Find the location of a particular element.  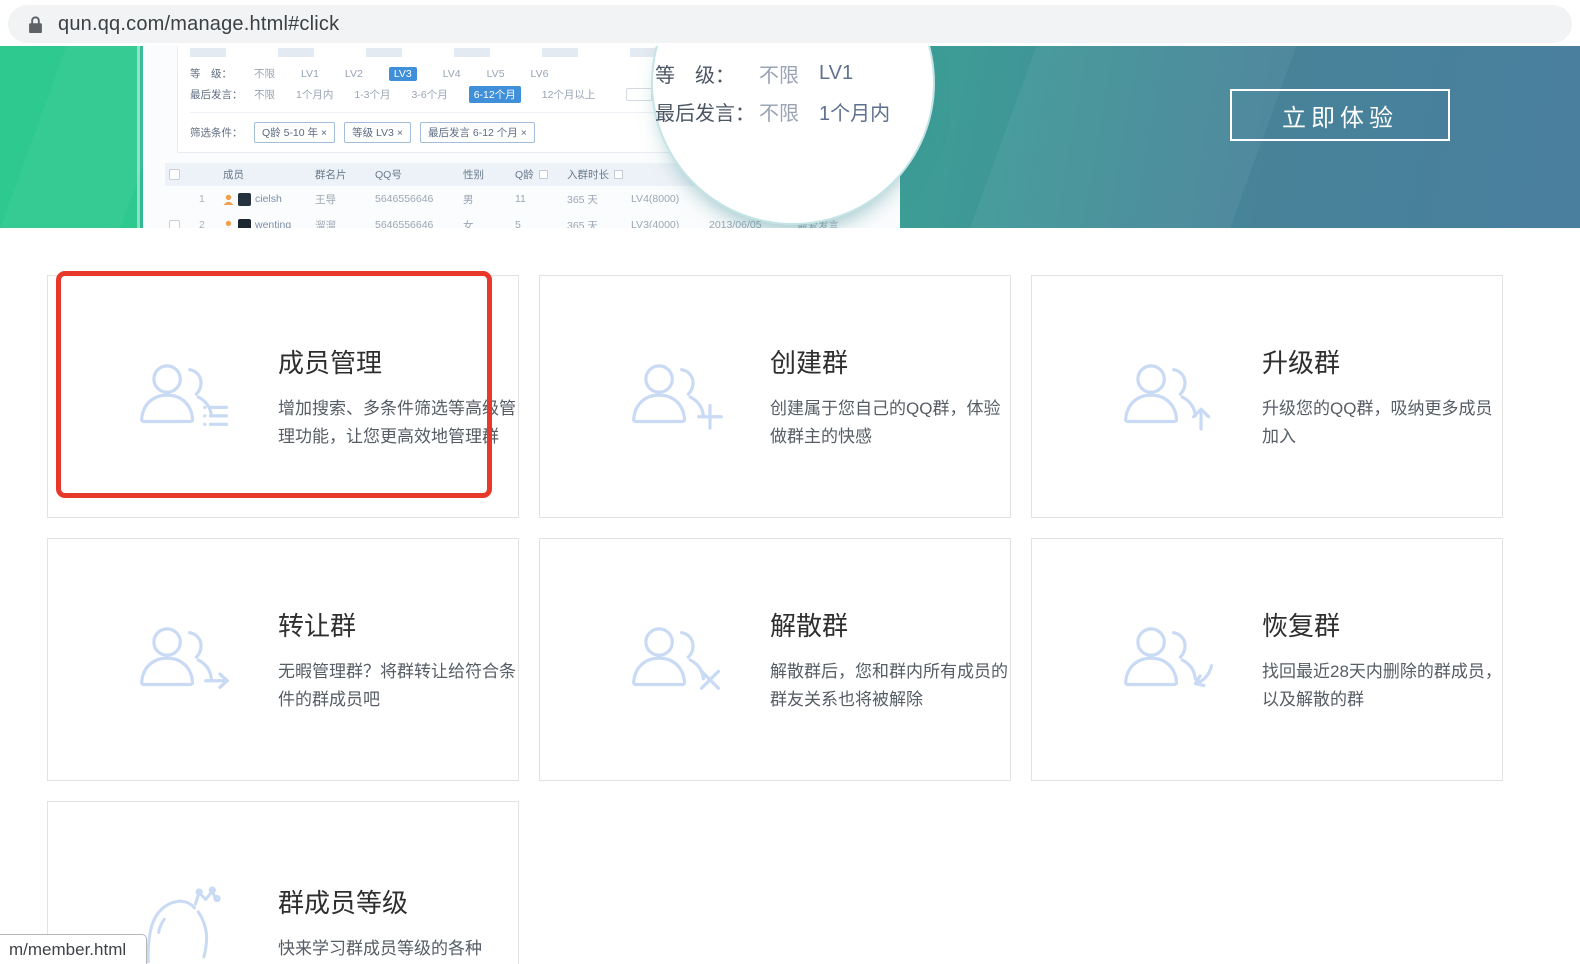

lock-icon is located at coordinates (35, 24).